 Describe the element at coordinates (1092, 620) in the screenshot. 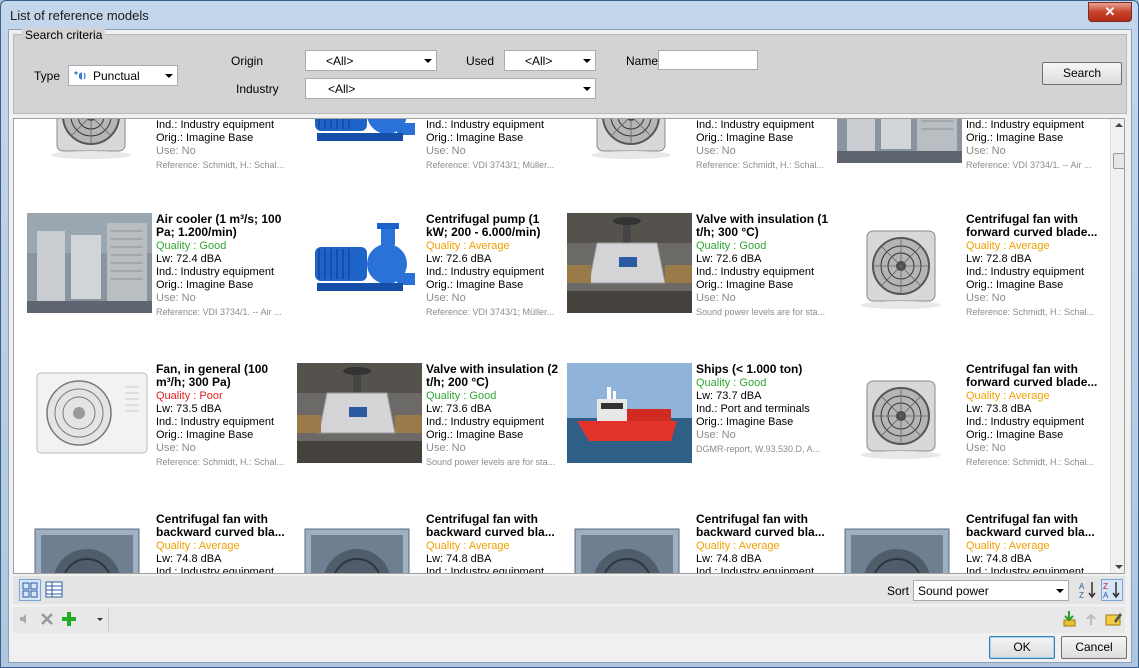

I see `export-icon` at that location.